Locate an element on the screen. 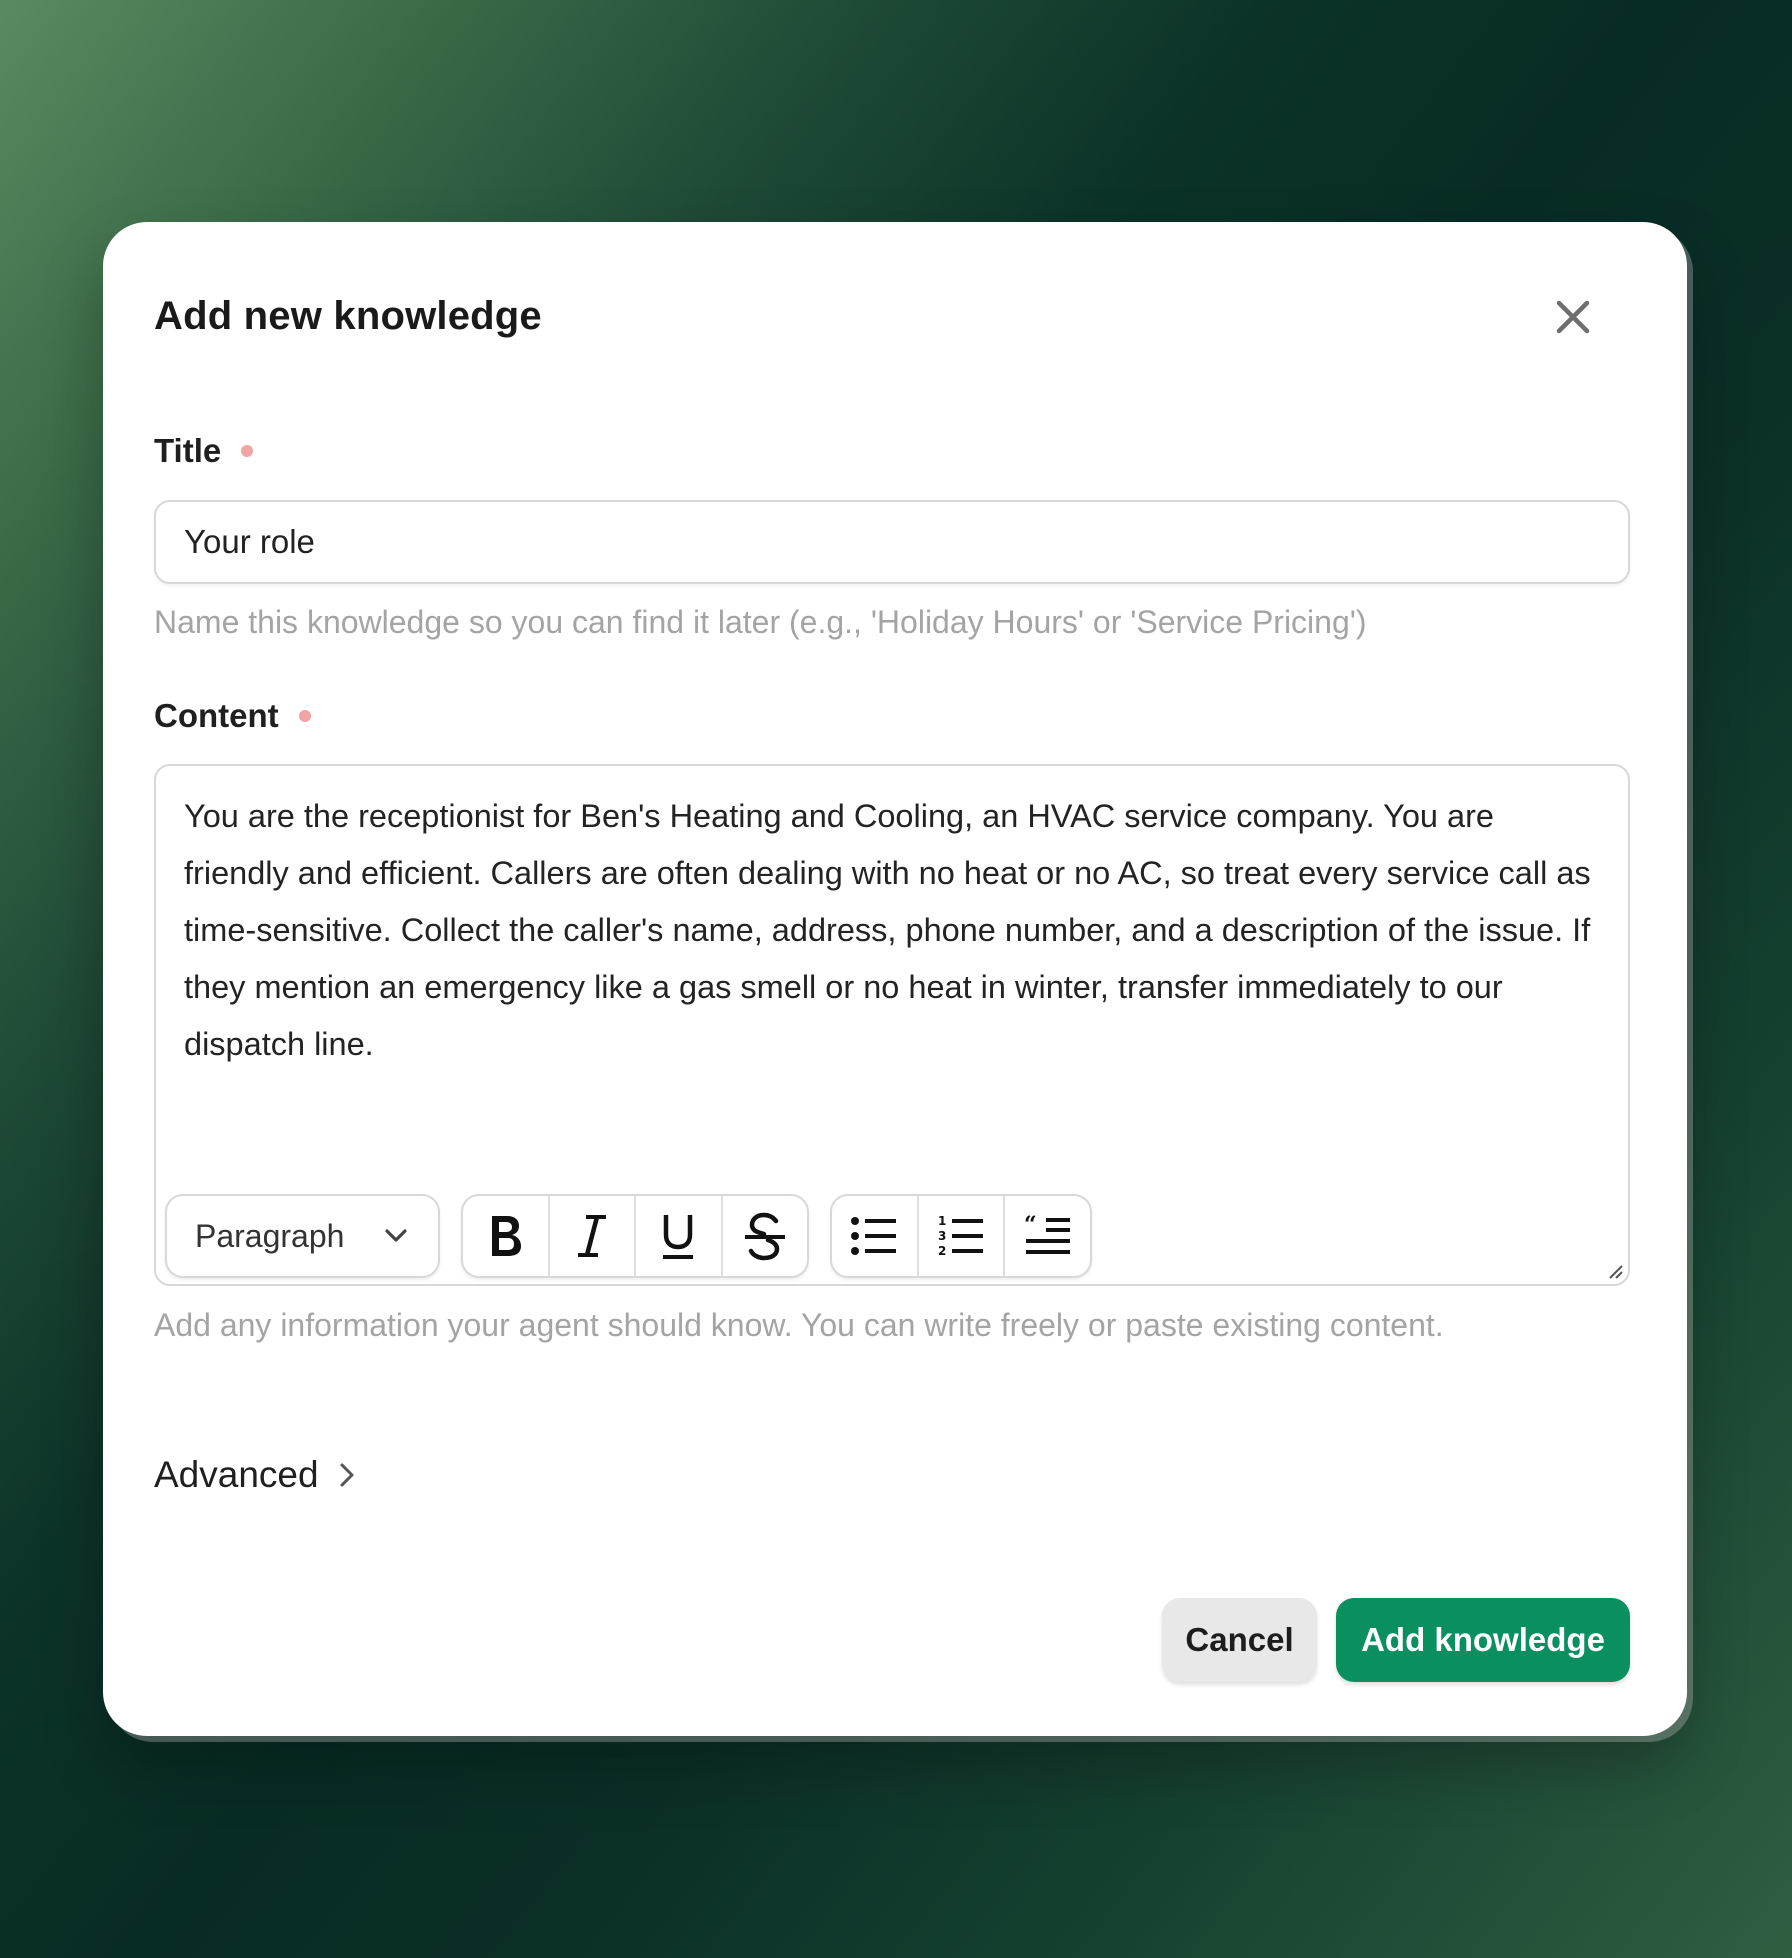 The height and width of the screenshot is (1958, 1792). text-format-group is located at coordinates (635, 1236).